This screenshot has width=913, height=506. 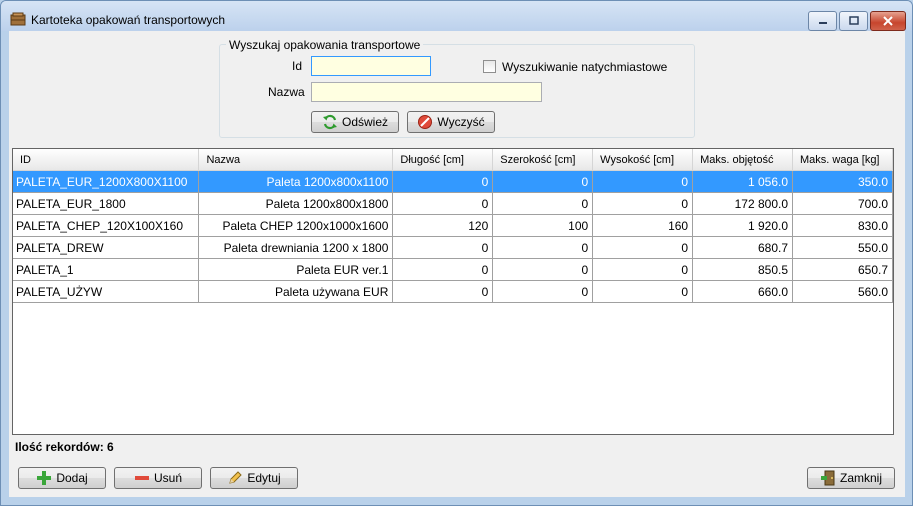 I want to click on cell-name: Paleta używana EUR, so click(x=296, y=291).